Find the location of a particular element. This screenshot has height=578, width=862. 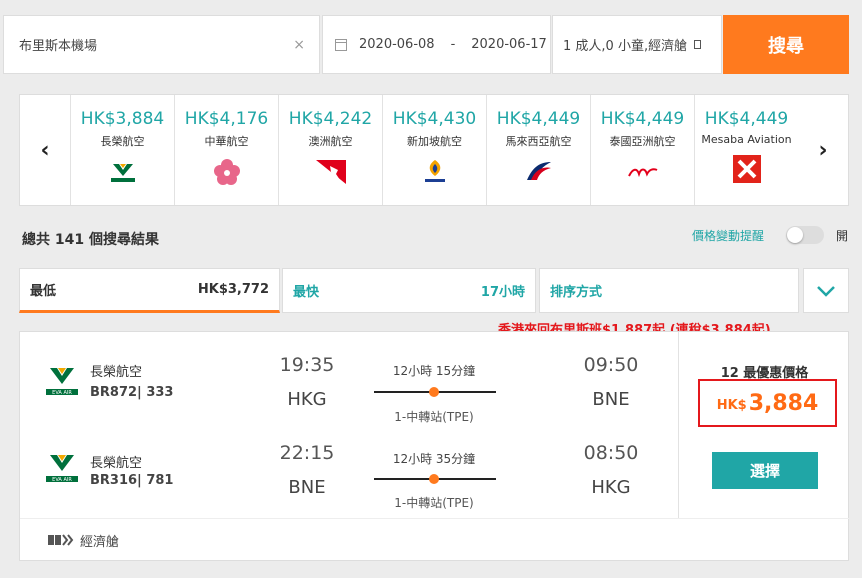

segment-duration: 12小時 35分鐘 is located at coordinates (434, 459).